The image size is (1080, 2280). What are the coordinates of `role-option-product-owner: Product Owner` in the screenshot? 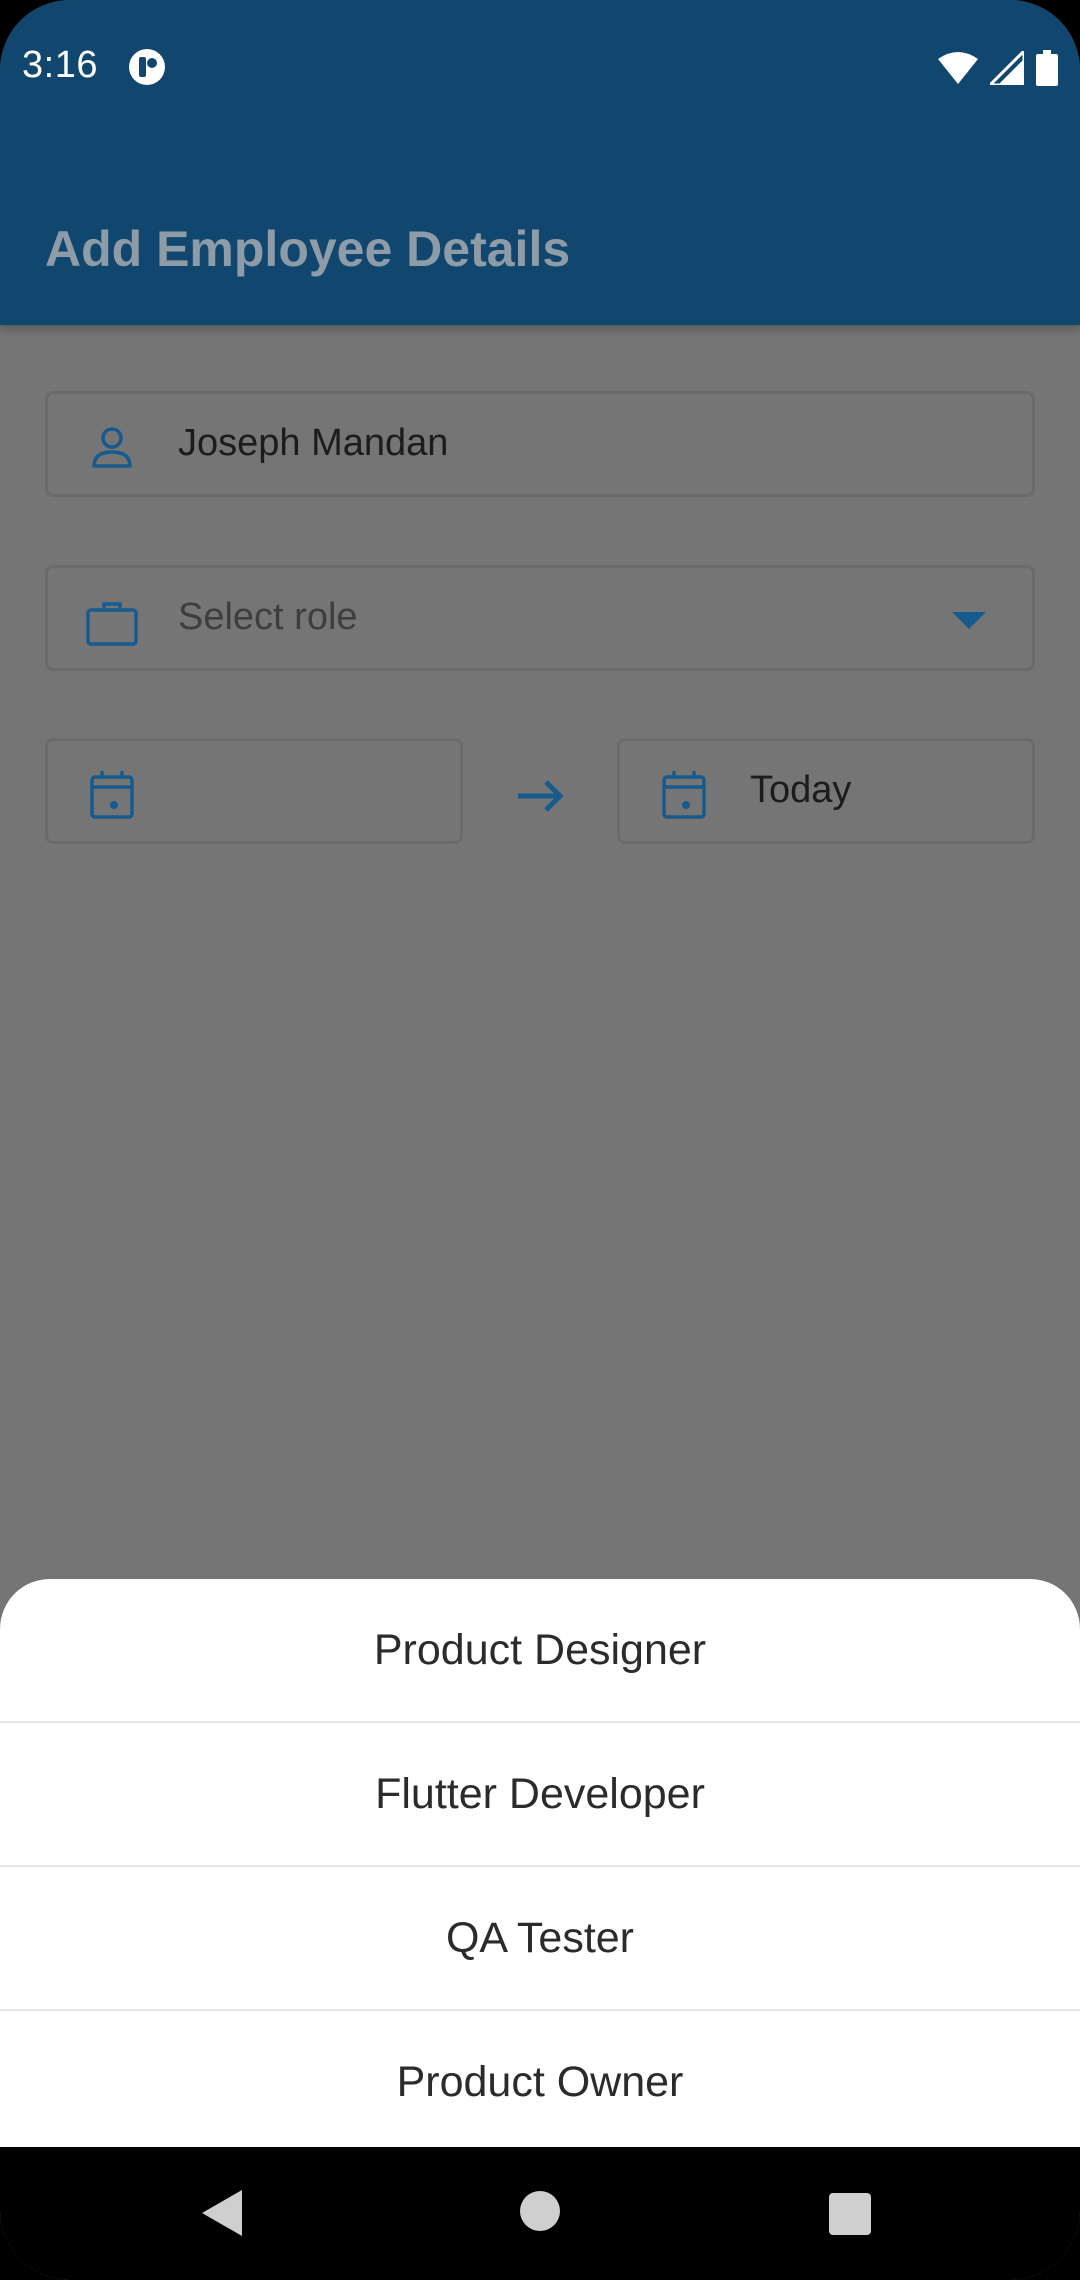 It's located at (540, 2079).